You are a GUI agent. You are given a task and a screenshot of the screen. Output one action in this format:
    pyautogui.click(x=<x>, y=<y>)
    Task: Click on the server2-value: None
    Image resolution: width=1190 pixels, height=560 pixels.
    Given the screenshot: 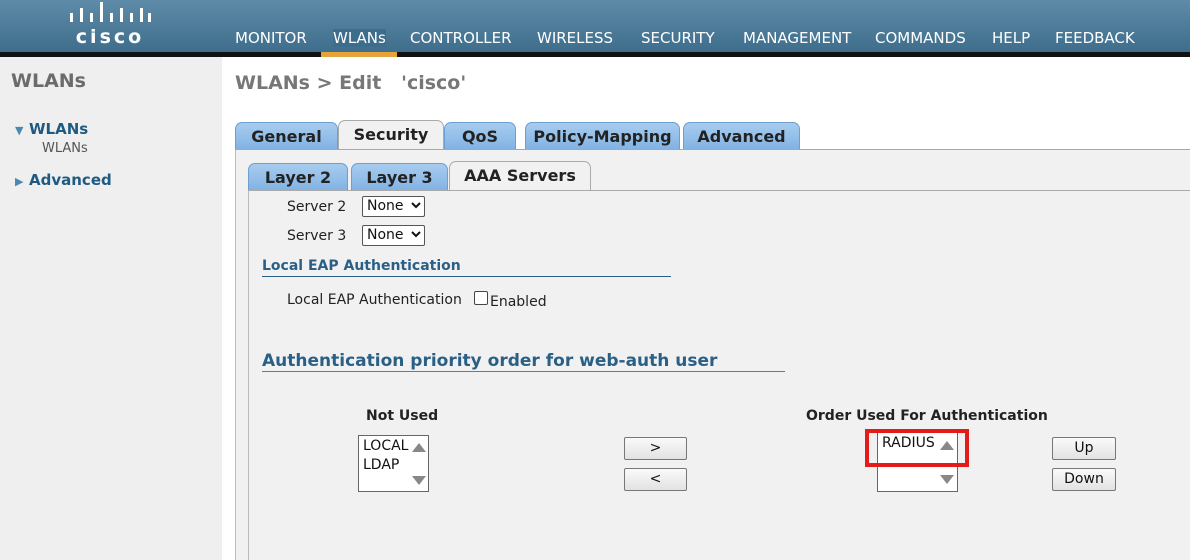 What is the action you would take?
    pyautogui.click(x=385, y=206)
    